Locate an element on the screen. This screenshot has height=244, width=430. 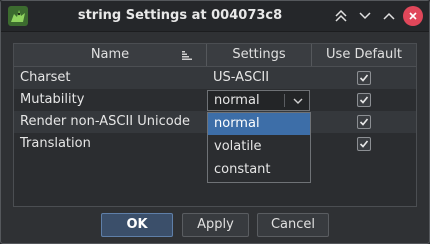
close-button is located at coordinates (413, 16).